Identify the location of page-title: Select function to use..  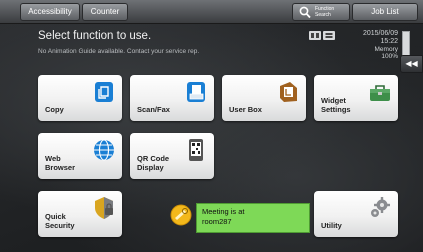
(95, 36).